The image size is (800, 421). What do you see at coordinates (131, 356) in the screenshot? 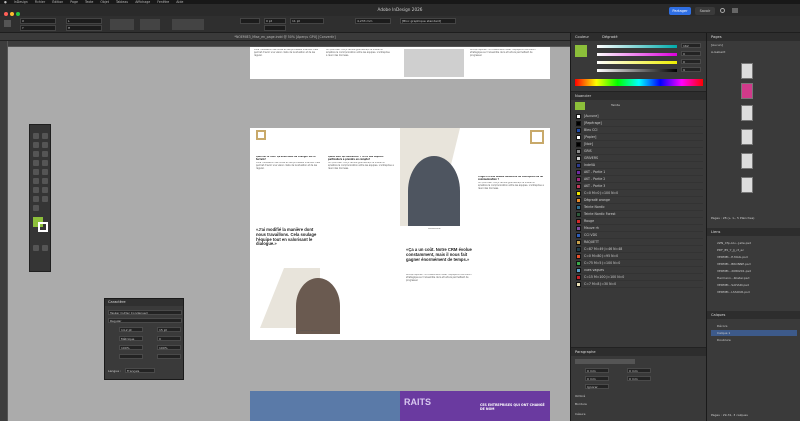
I see `baseline-shift-field` at bounding box center [131, 356].